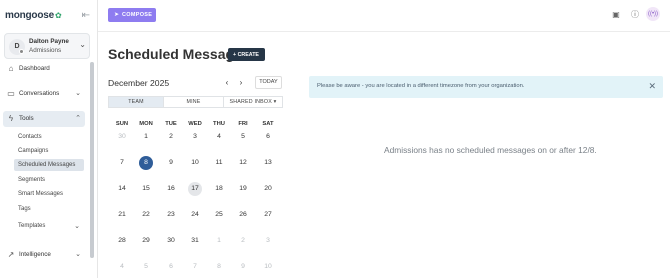  What do you see at coordinates (49, 180) in the screenshot?
I see `sidebar-item-segments: Segments` at bounding box center [49, 180].